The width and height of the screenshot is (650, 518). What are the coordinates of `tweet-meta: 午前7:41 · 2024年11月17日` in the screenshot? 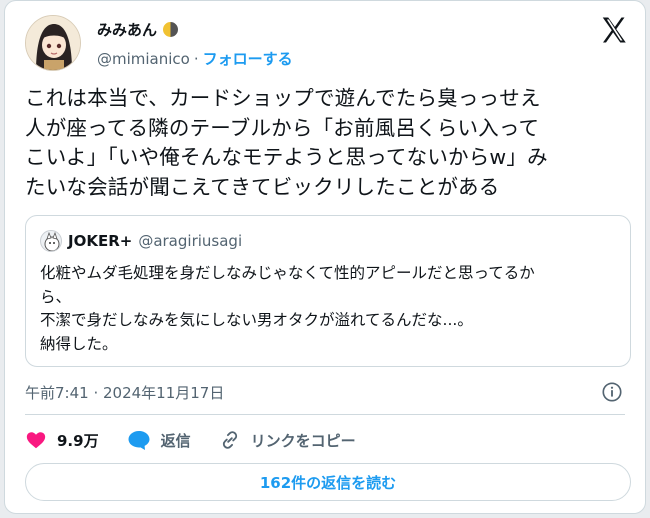 It's located at (325, 392).